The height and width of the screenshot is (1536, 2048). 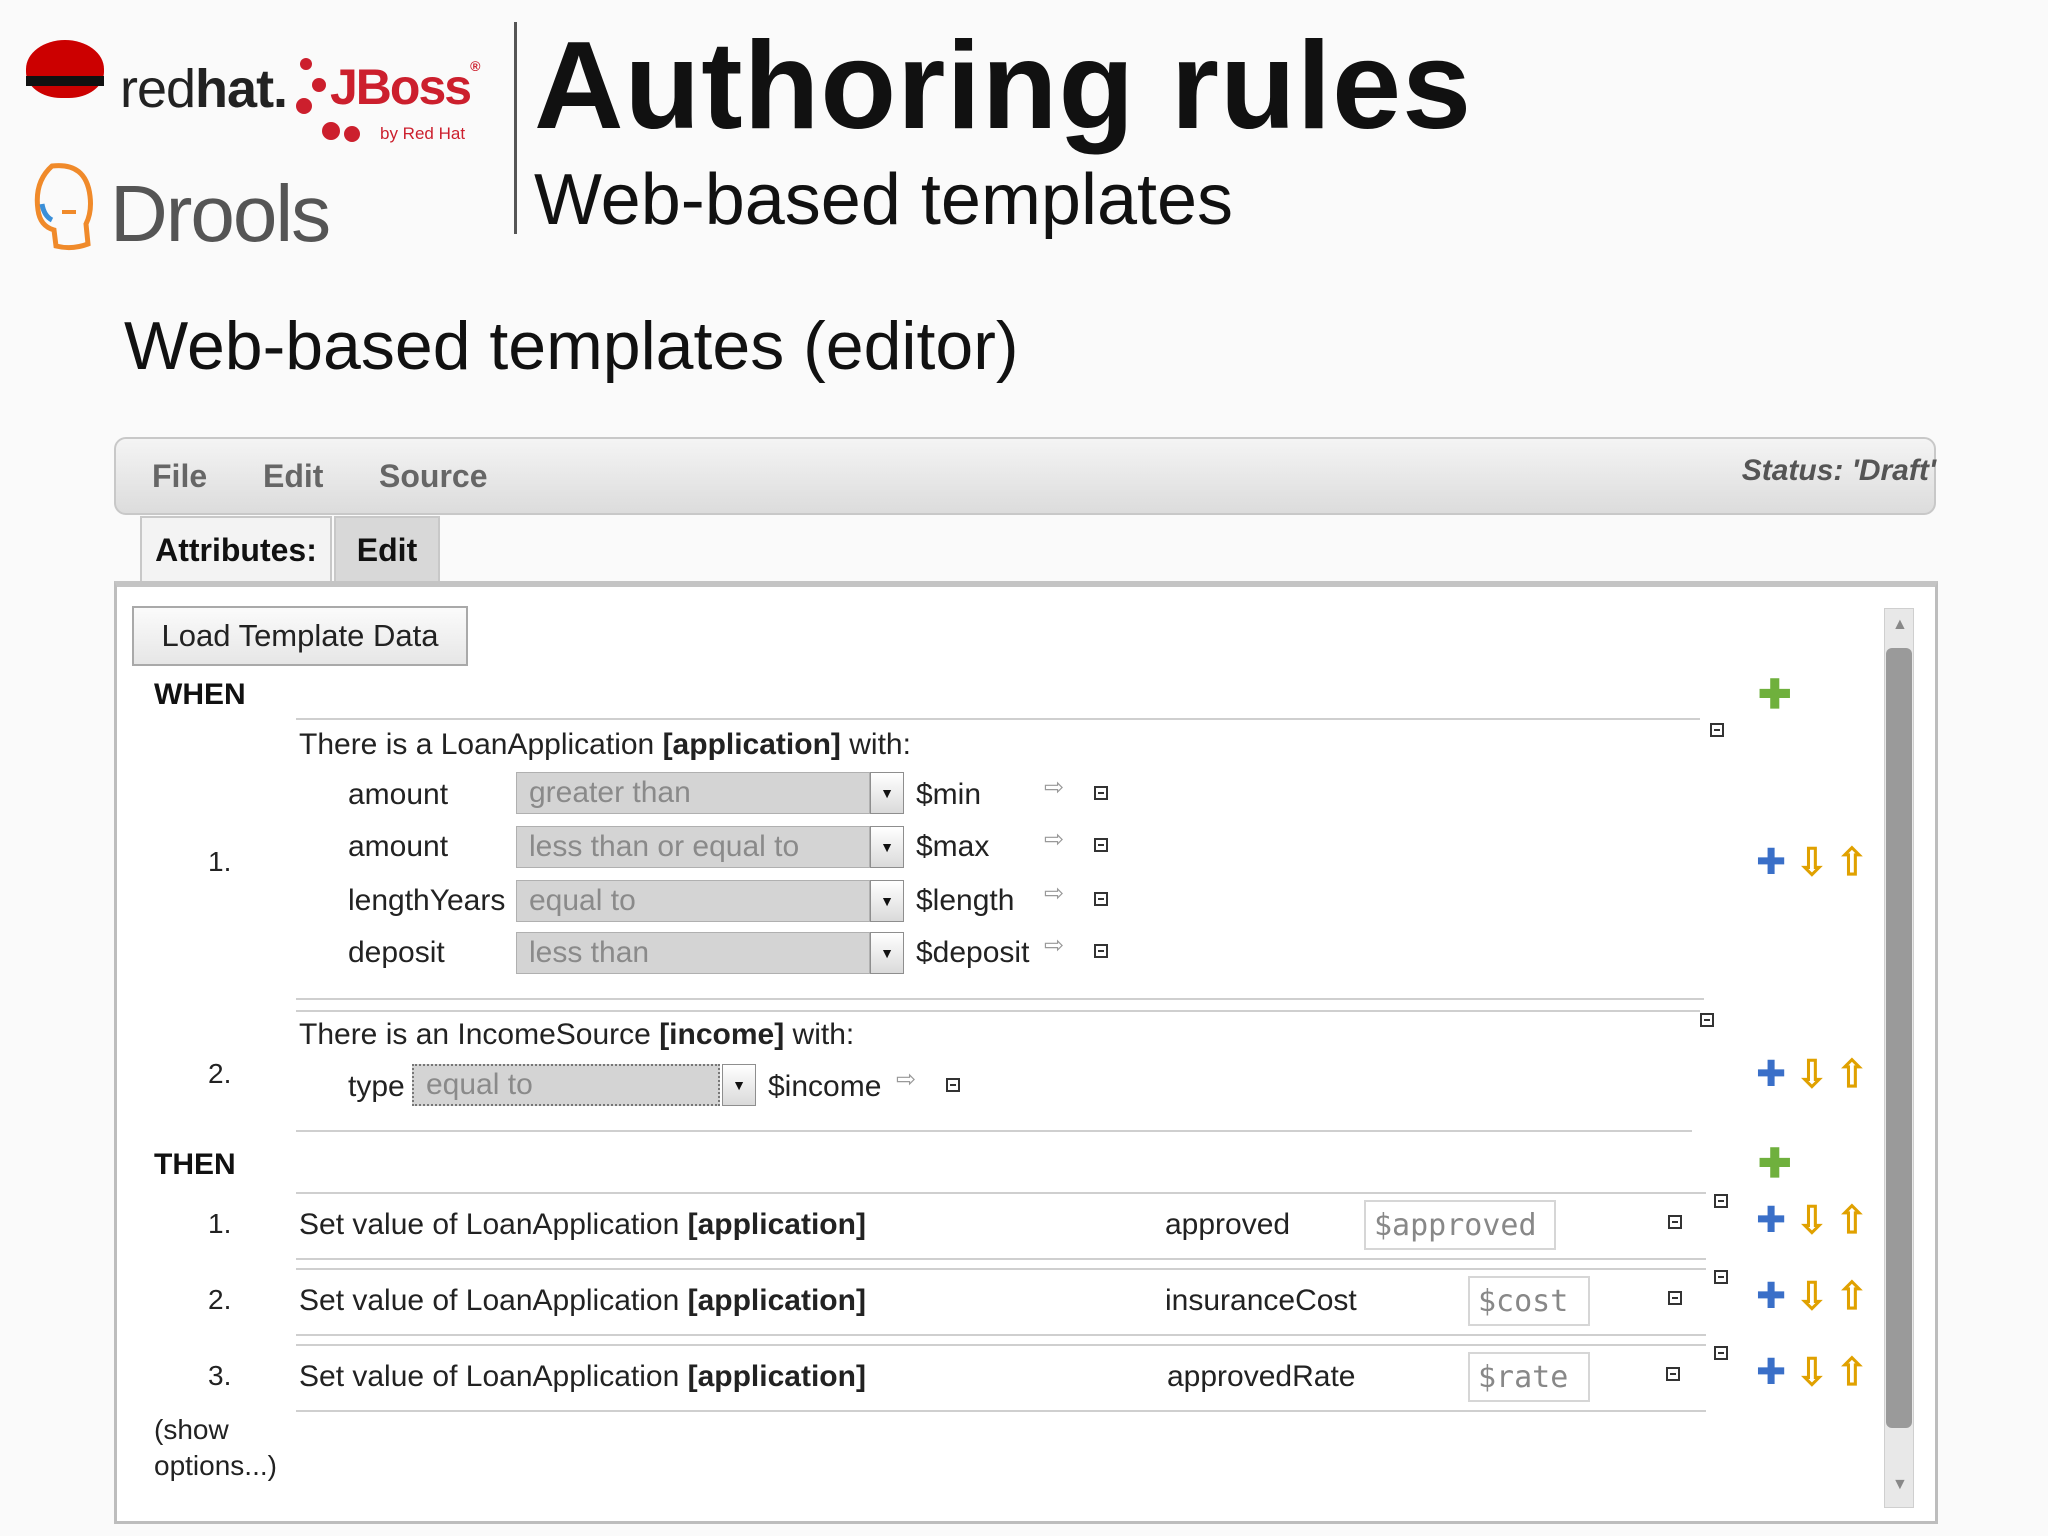 What do you see at coordinates (1001, 1259) in the screenshot?
I see `action-1-bottom-line` at bounding box center [1001, 1259].